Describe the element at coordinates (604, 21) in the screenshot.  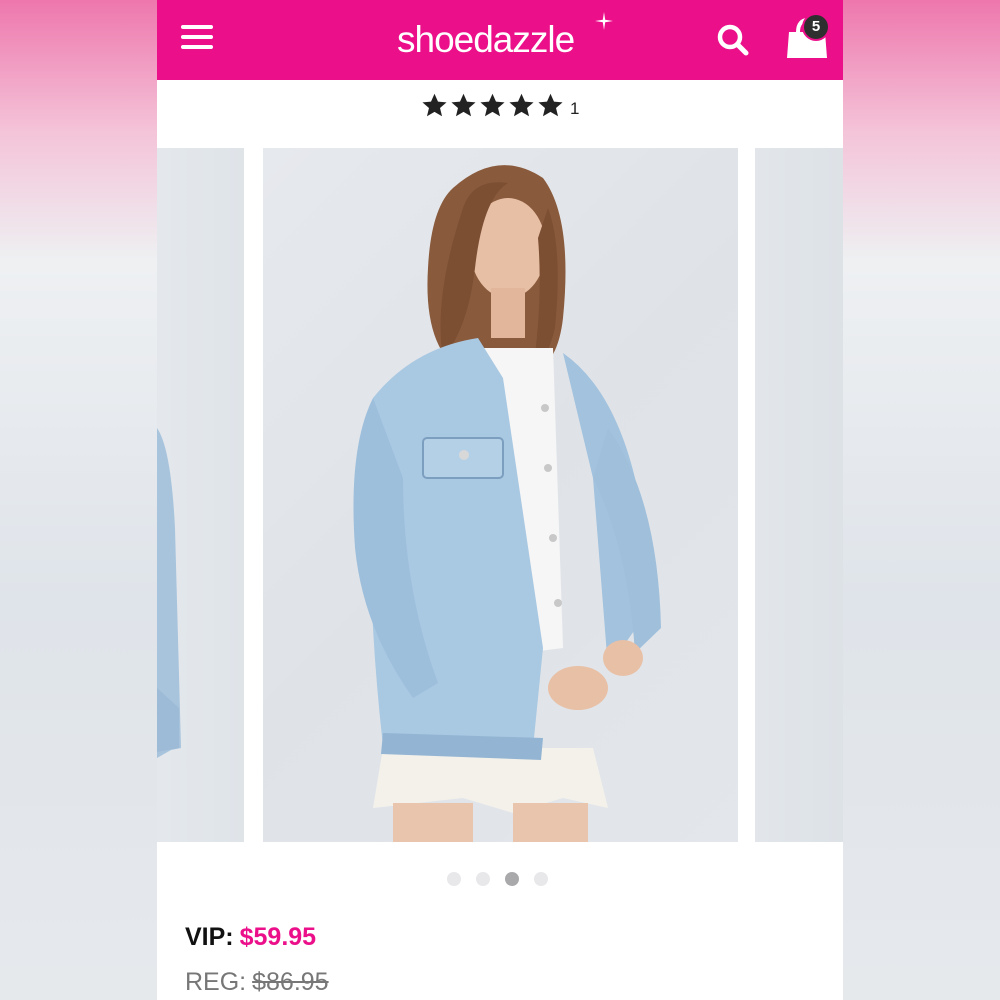
I see `sparkle-icon` at that location.